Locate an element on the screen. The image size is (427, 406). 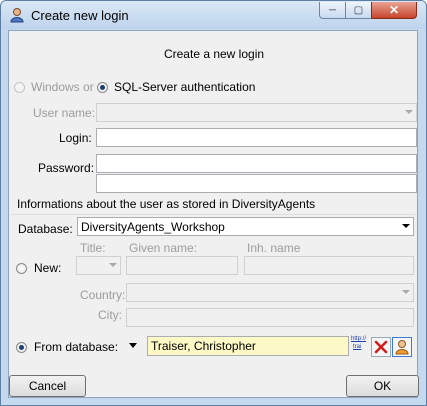
city-input is located at coordinates (270, 317).